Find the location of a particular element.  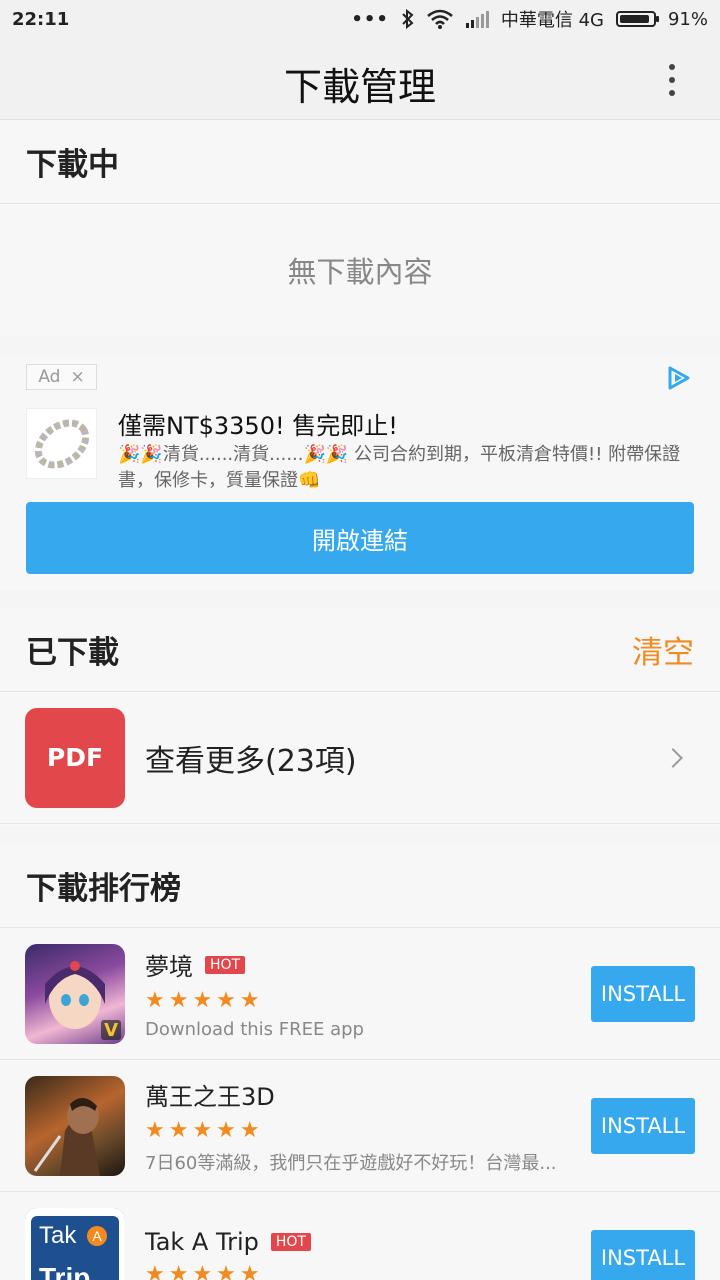

ad-tag: Ad × is located at coordinates (61, 377).